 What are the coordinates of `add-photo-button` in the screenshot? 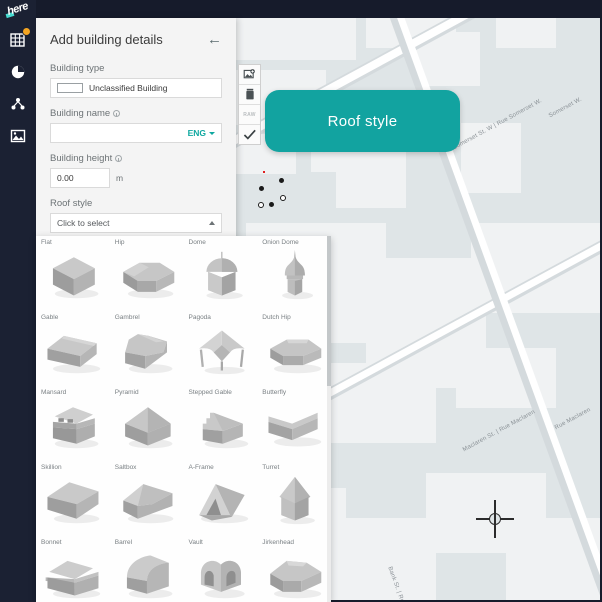 It's located at (249, 75).